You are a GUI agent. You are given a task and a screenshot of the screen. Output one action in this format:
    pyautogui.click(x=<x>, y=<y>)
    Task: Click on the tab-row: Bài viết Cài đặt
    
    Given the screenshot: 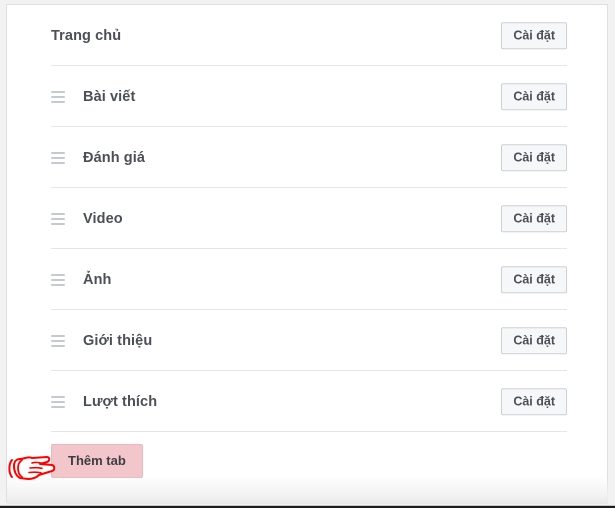 What is the action you would take?
    pyautogui.click(x=307, y=96)
    